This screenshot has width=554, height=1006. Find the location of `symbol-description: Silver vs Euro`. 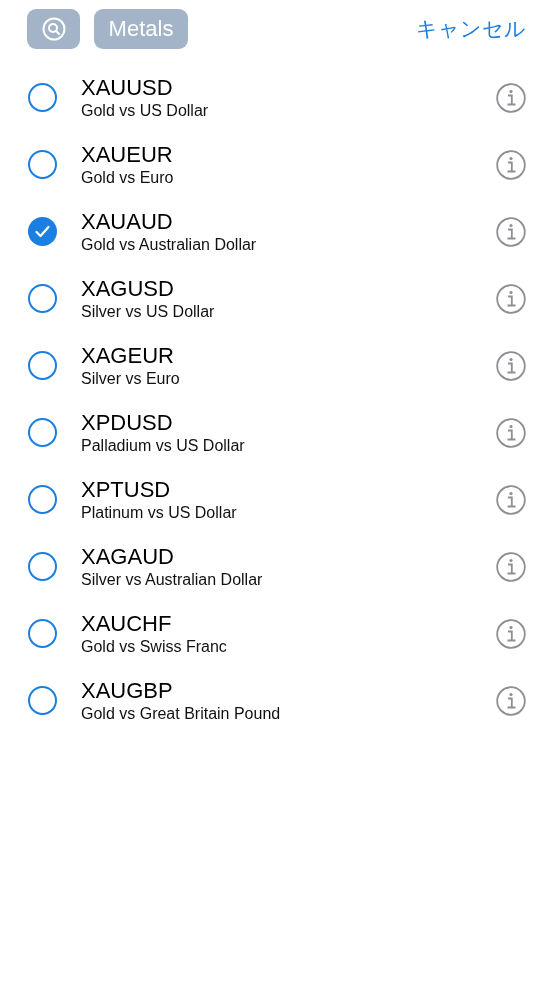

symbol-description: Silver vs Euro is located at coordinates (131, 378).